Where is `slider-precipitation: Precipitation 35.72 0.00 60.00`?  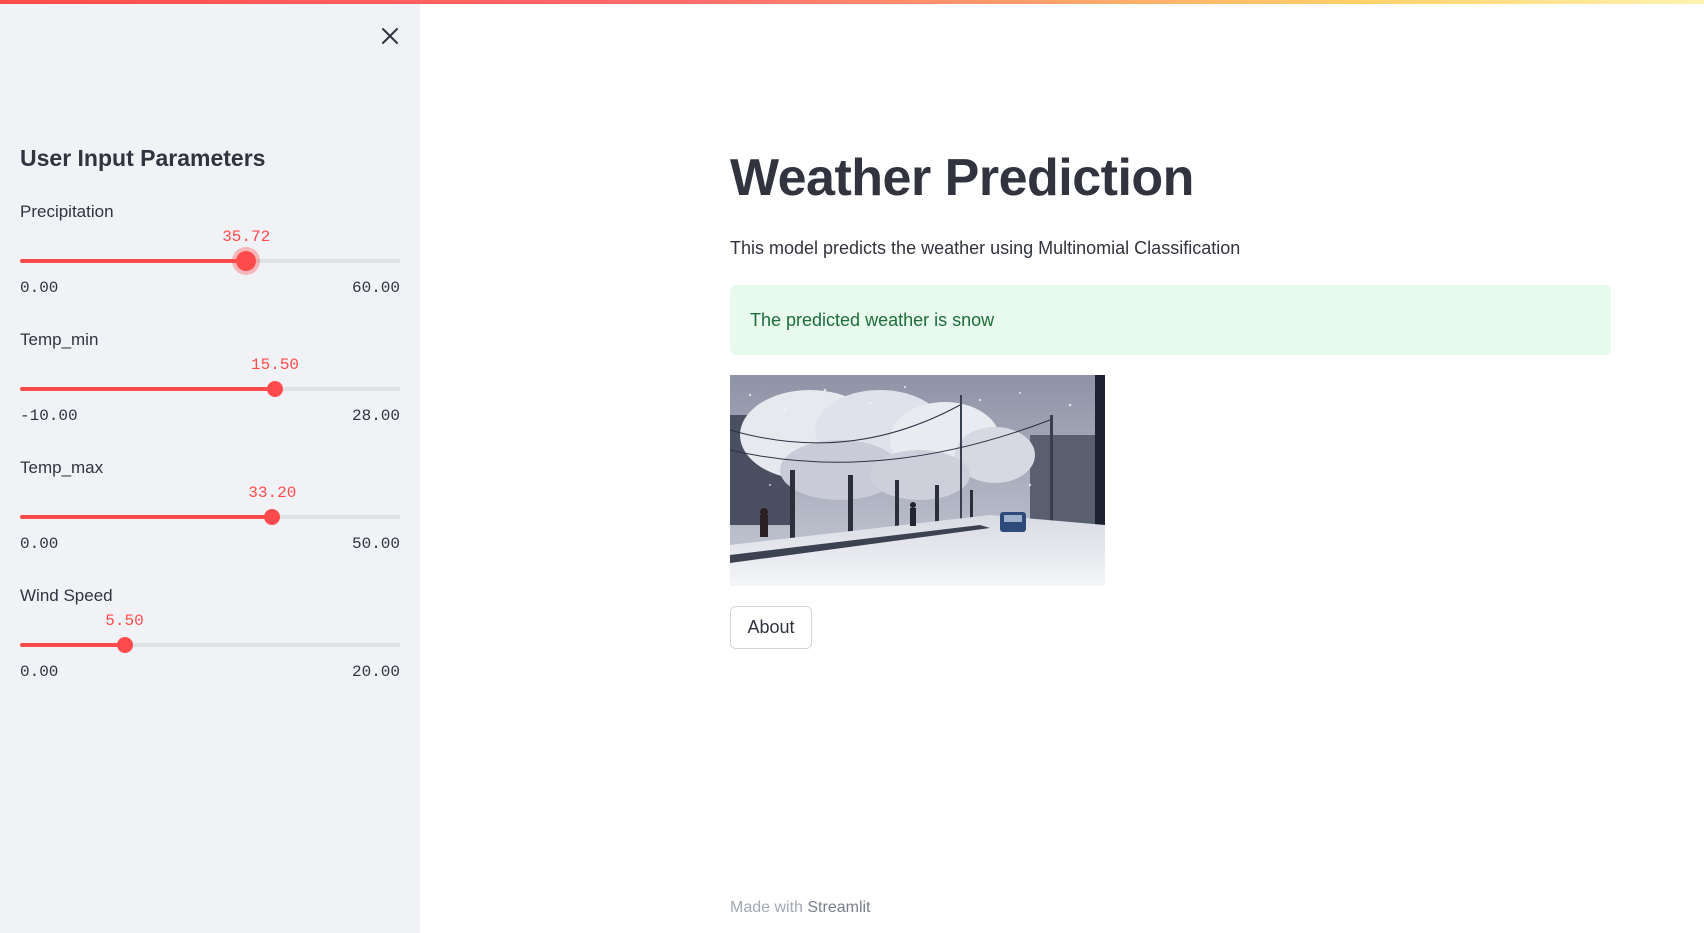
slider-precipitation: Precipitation 35.72 0.00 60.00 is located at coordinates (210, 257).